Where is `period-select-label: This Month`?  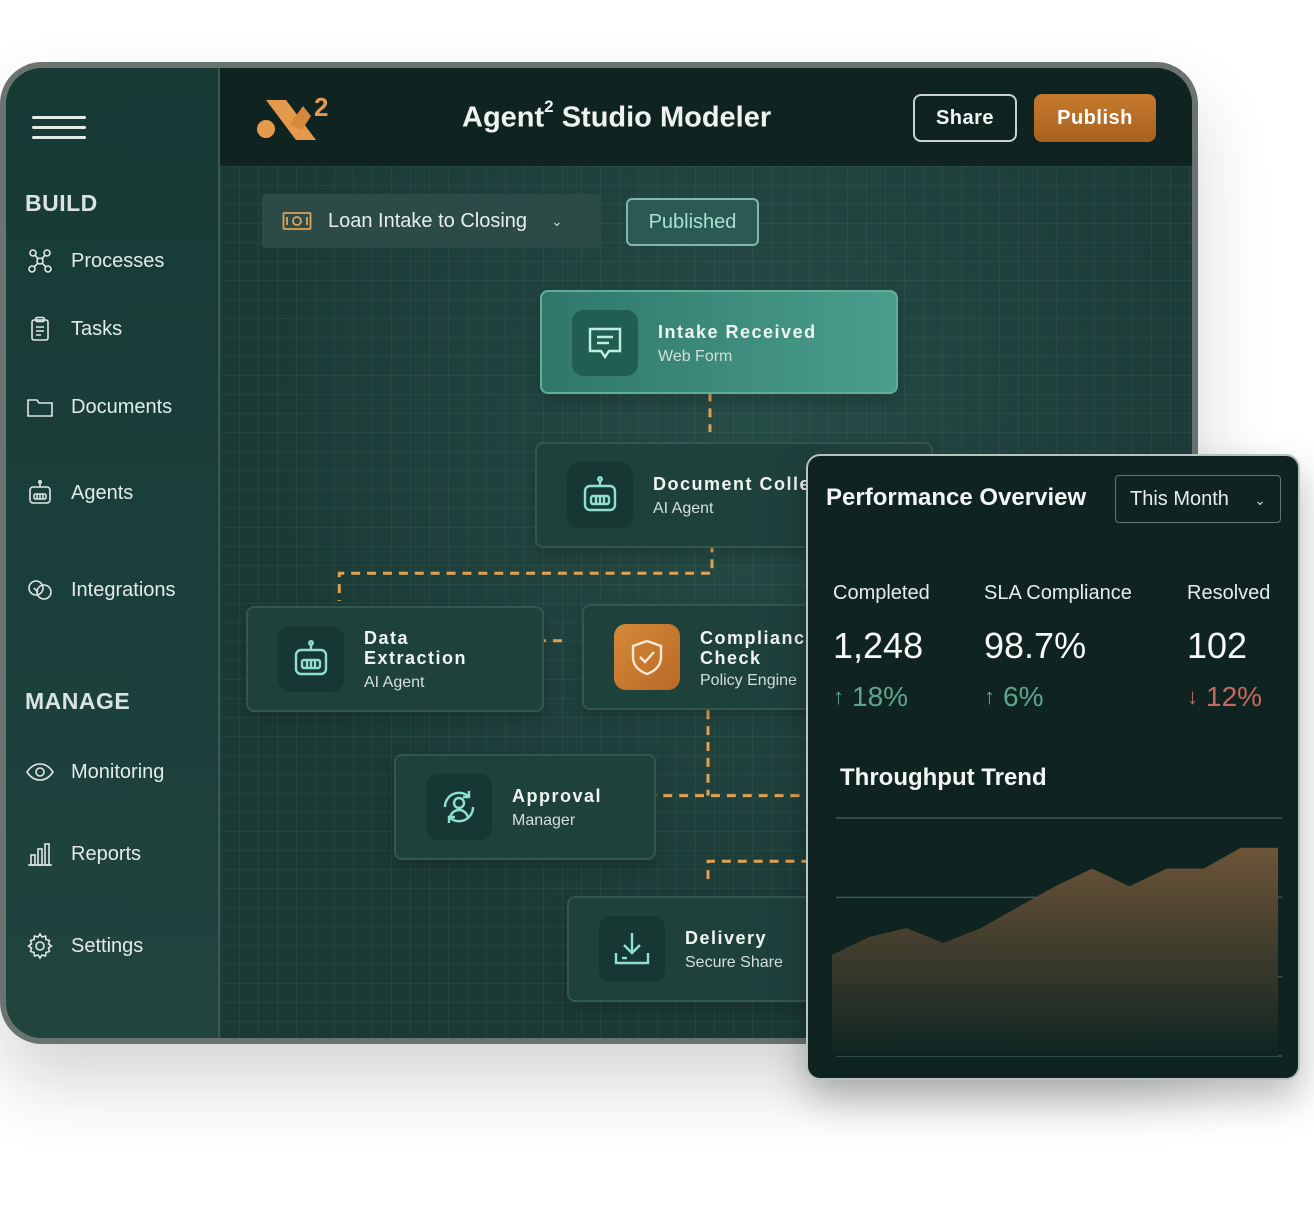 period-select-label: This Month is located at coordinates (1179, 498).